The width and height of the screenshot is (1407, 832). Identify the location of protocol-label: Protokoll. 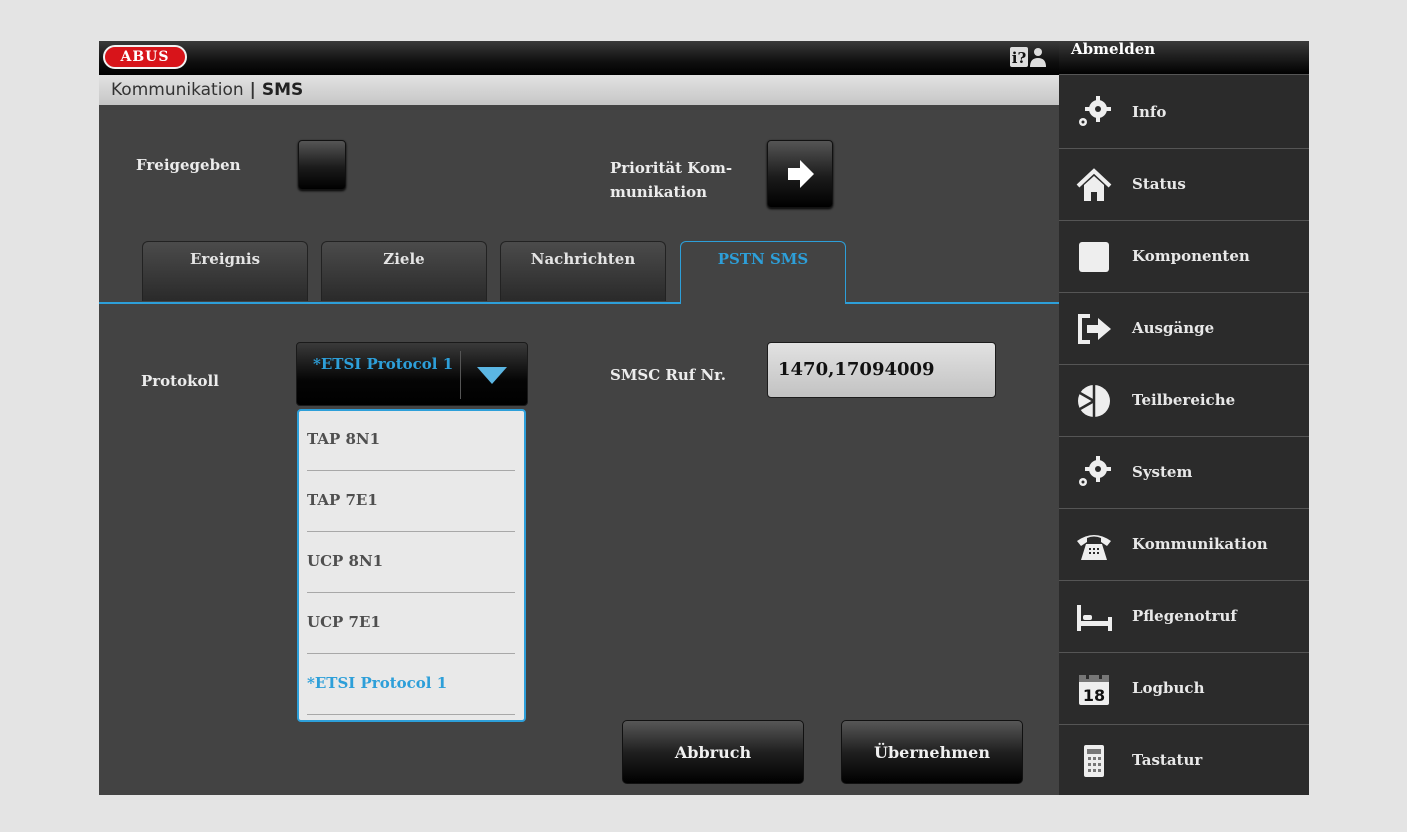
(180, 381).